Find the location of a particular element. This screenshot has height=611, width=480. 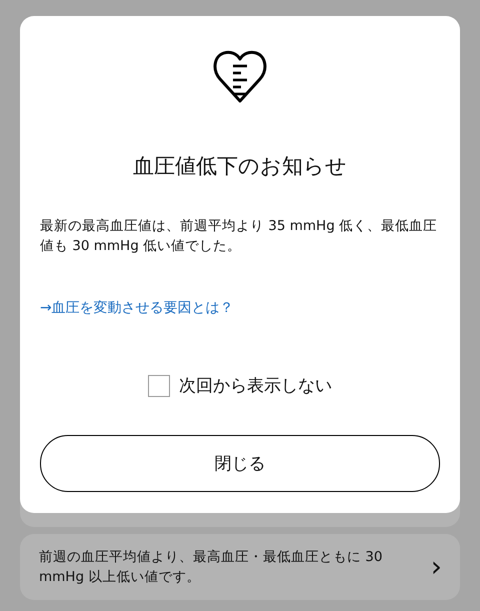

dialog-message: 最新の最高血圧値は、前週平均より 35 mmHg 低く、最低血圧値も 30 mmHg 低い値でした。 is located at coordinates (239, 236).